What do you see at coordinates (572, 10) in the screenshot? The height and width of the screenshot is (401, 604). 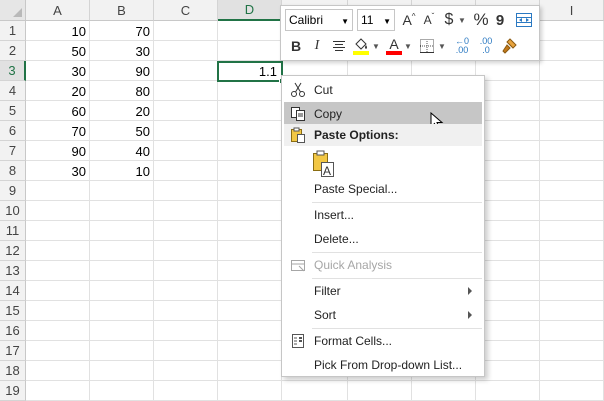 I see `column-header-i: I` at bounding box center [572, 10].